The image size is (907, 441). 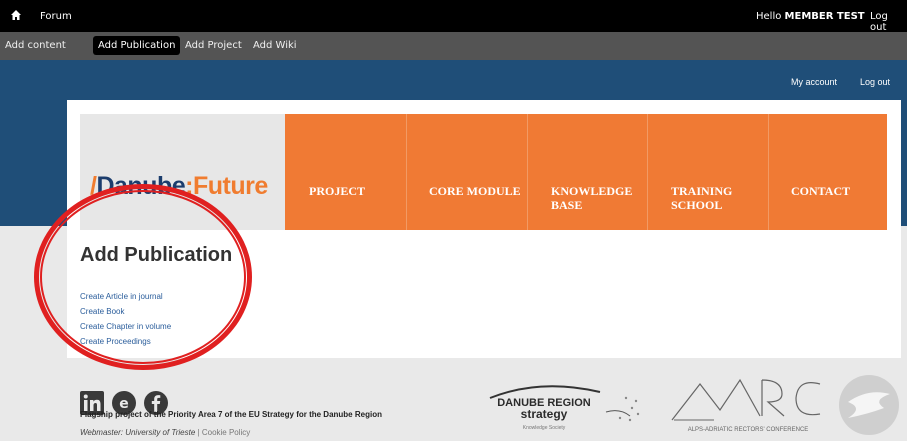 What do you see at coordinates (544, 428) in the screenshot?
I see `danube-logo-line3: Knowledge Society` at bounding box center [544, 428].